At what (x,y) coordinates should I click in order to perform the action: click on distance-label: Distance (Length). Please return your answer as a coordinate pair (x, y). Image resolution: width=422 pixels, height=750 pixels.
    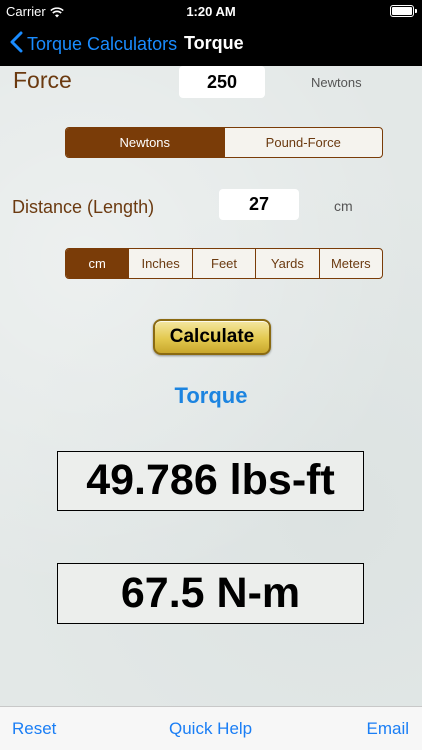
    Looking at the image, I should click on (83, 207).